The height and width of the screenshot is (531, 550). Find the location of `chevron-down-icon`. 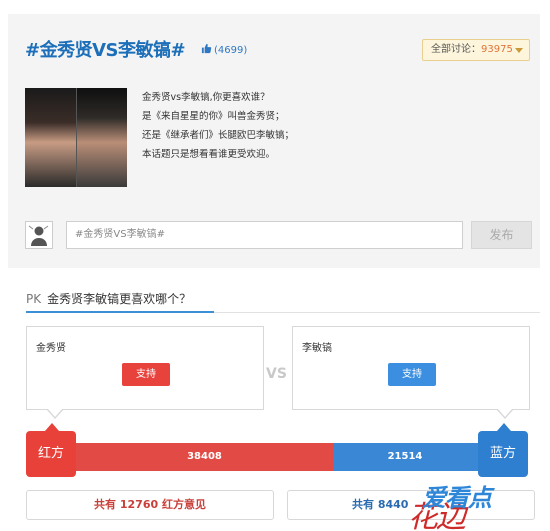

chevron-down-icon is located at coordinates (519, 50).